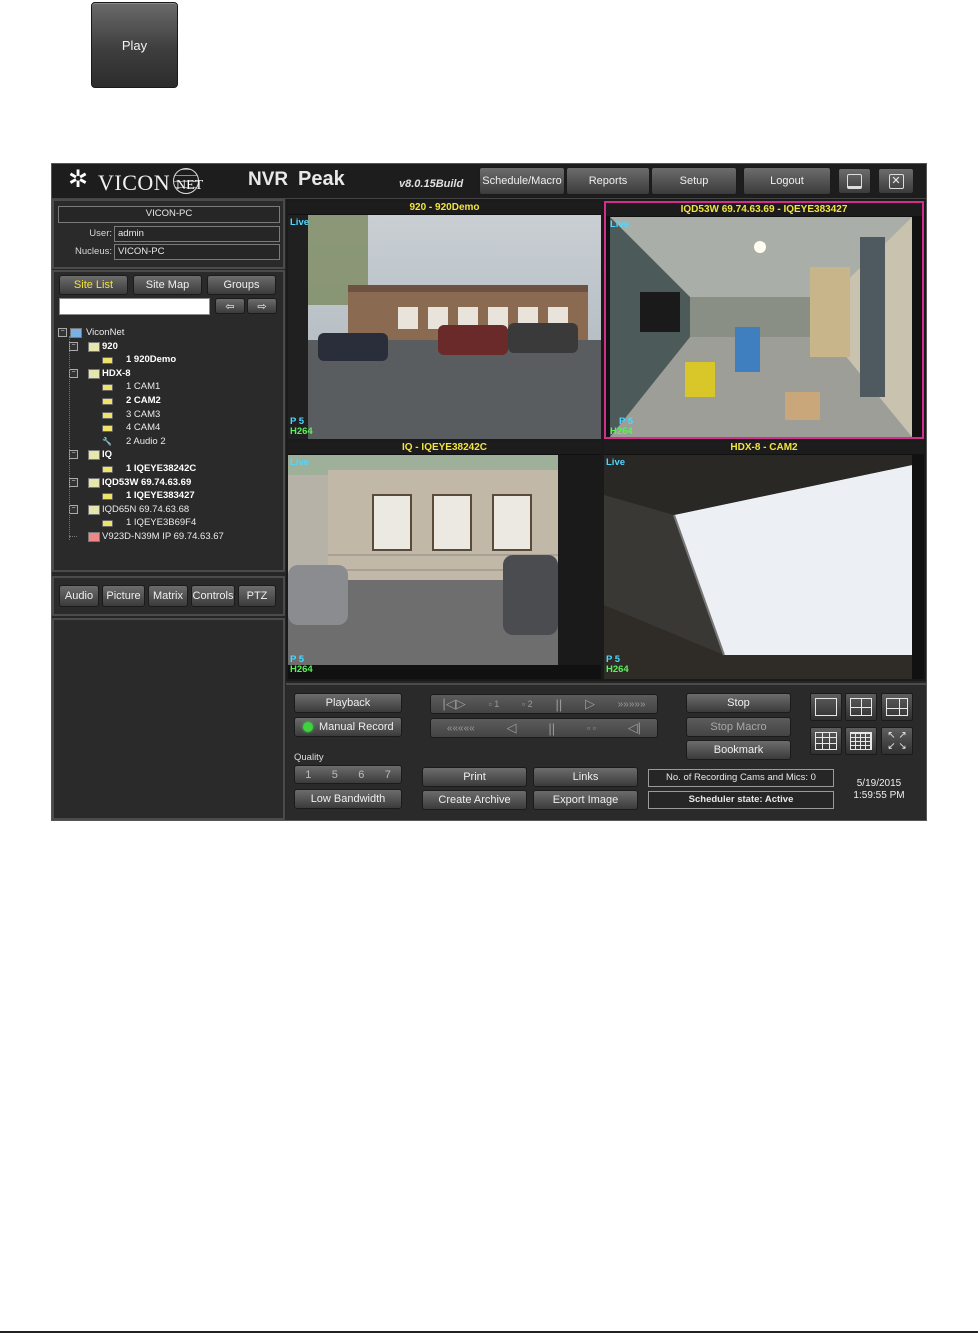 The image size is (978, 1336). Describe the element at coordinates (241, 285) in the screenshot. I see `tab-groups: Groups` at that location.